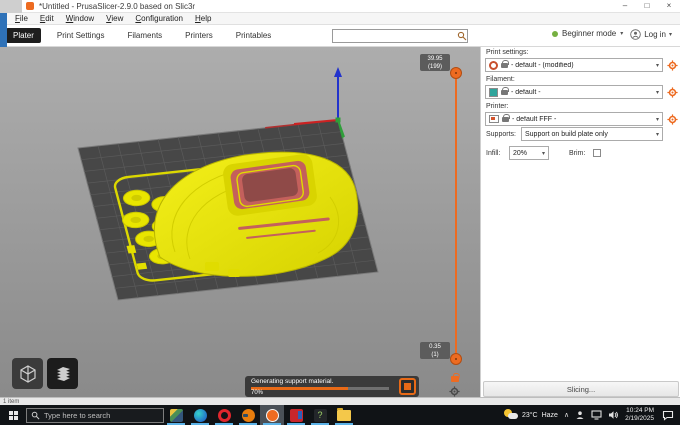 The width and height of the screenshot is (680, 425). I want to click on user-tray-icon, so click(580, 415).